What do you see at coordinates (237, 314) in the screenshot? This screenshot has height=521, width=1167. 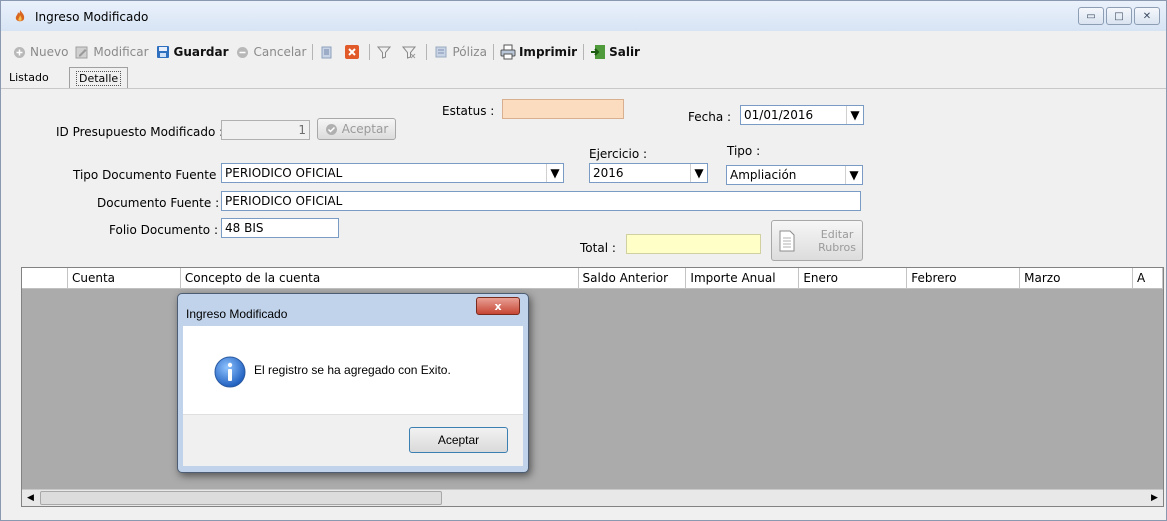 I see `dialog-title: Ingreso Modificado` at bounding box center [237, 314].